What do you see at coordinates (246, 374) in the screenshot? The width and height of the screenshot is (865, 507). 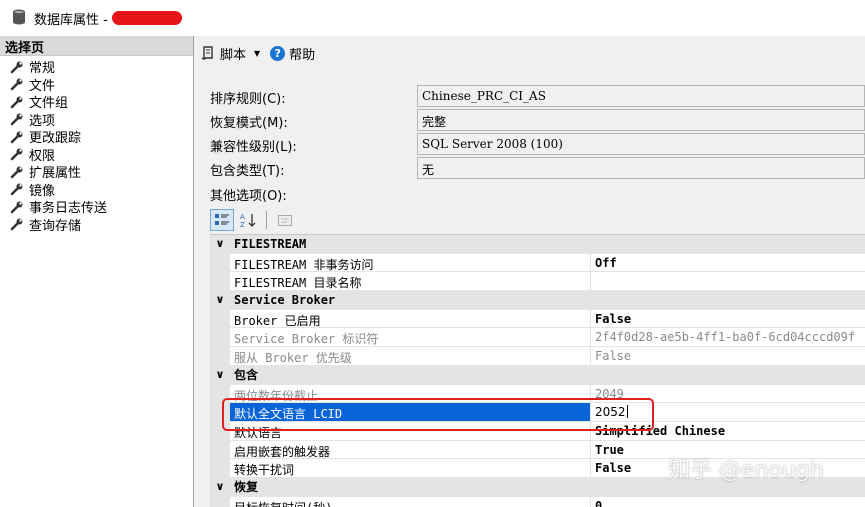 I see `category-label: 包含` at bounding box center [246, 374].